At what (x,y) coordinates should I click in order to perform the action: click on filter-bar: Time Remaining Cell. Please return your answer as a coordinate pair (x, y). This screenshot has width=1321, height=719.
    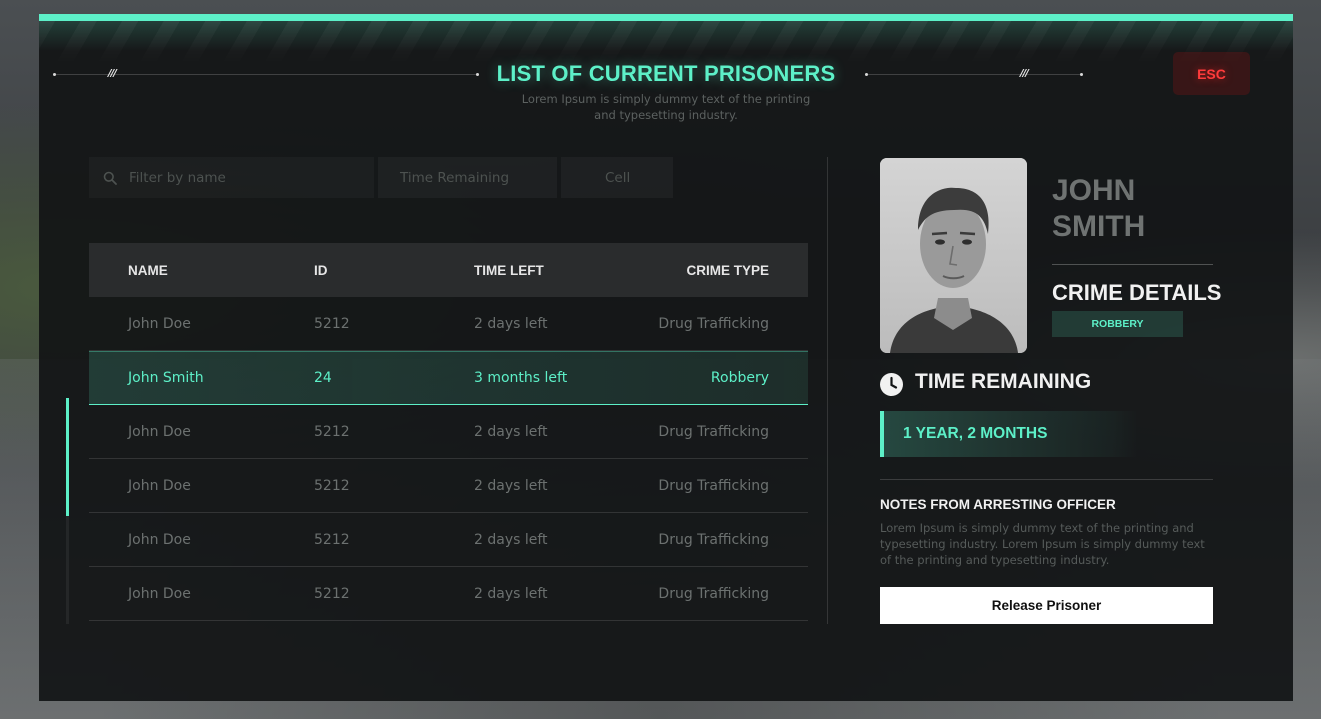
    Looking at the image, I should click on (381, 177).